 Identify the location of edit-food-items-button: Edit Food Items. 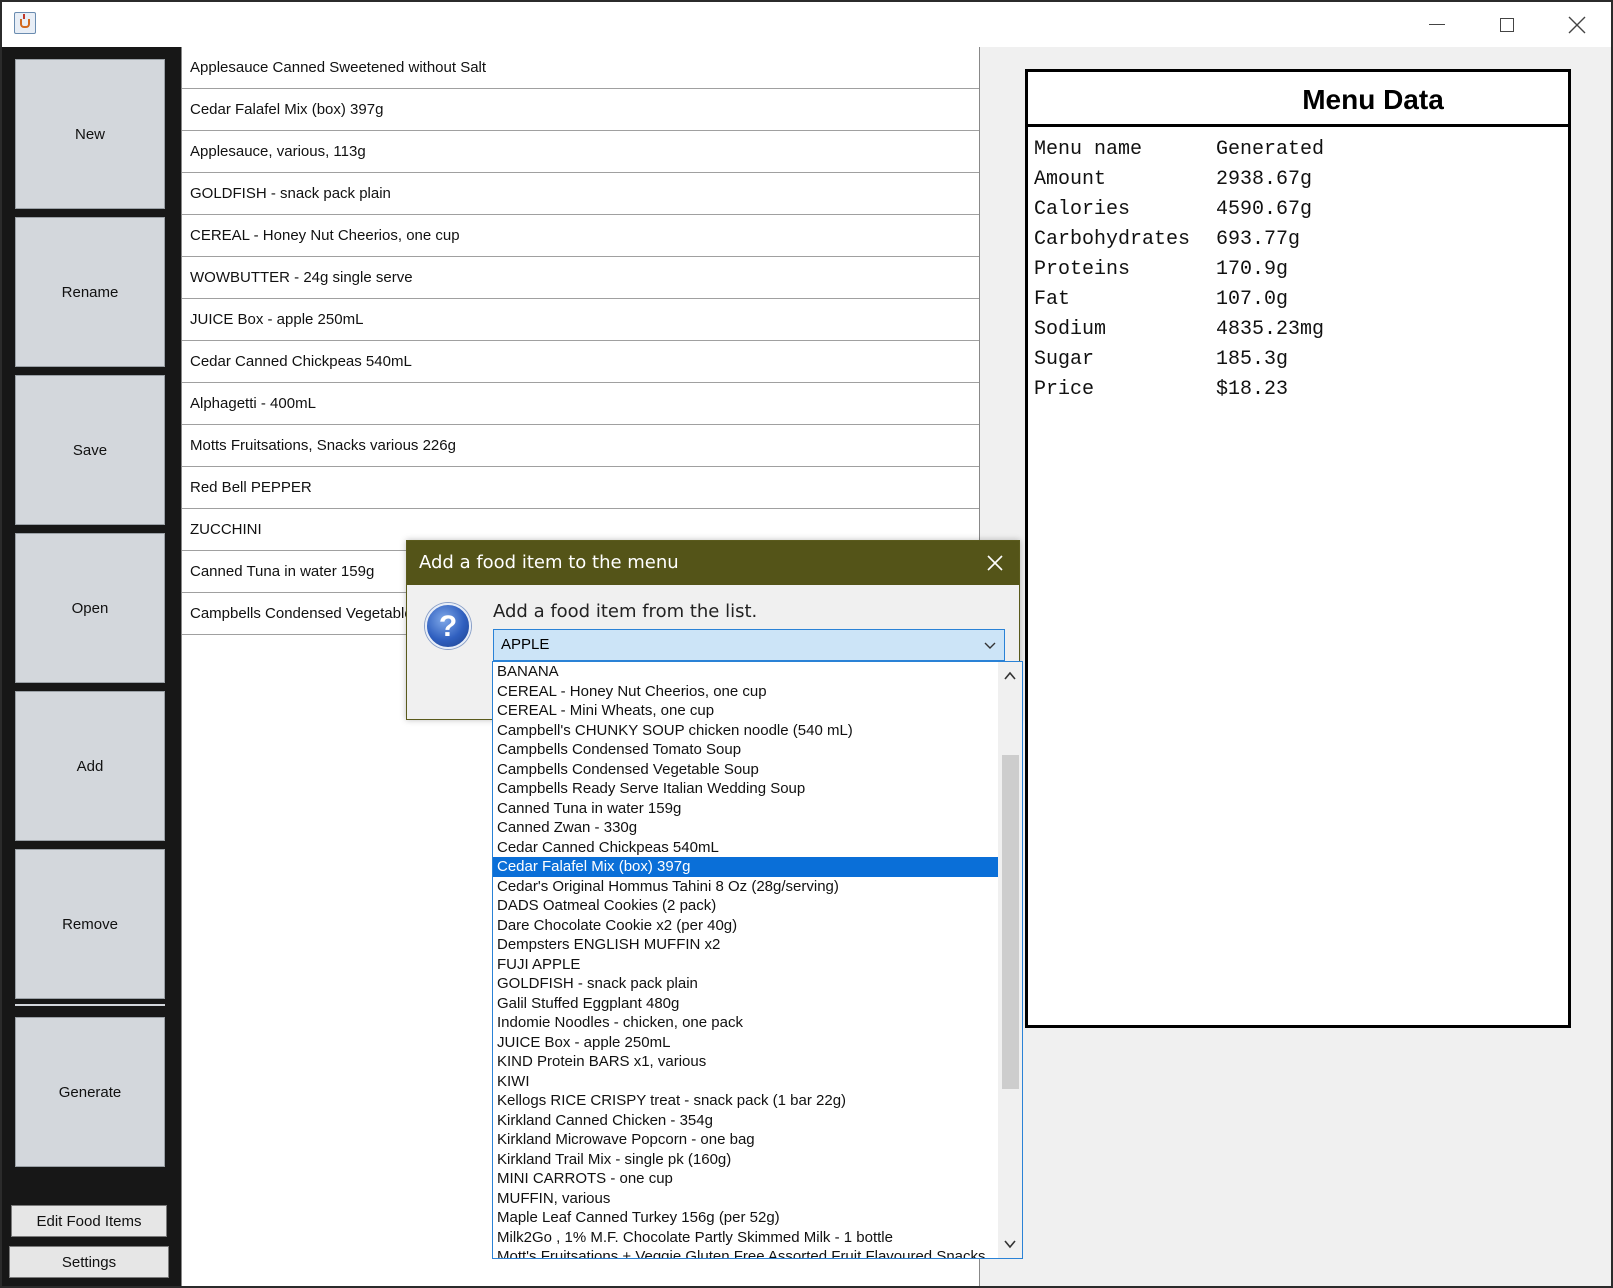
(89, 1221).